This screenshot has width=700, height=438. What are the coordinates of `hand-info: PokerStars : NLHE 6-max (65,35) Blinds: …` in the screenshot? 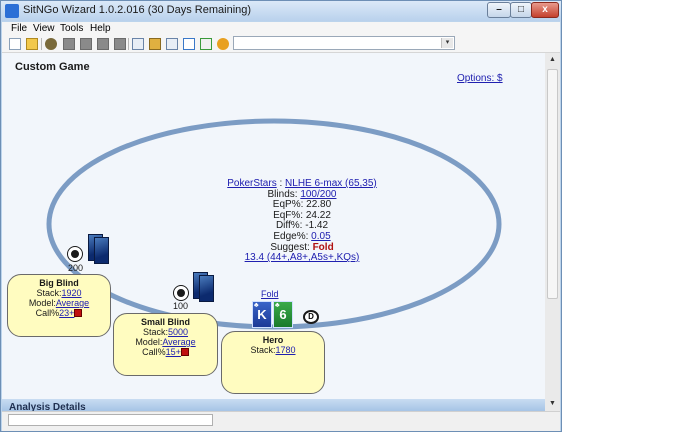 It's located at (302, 221).